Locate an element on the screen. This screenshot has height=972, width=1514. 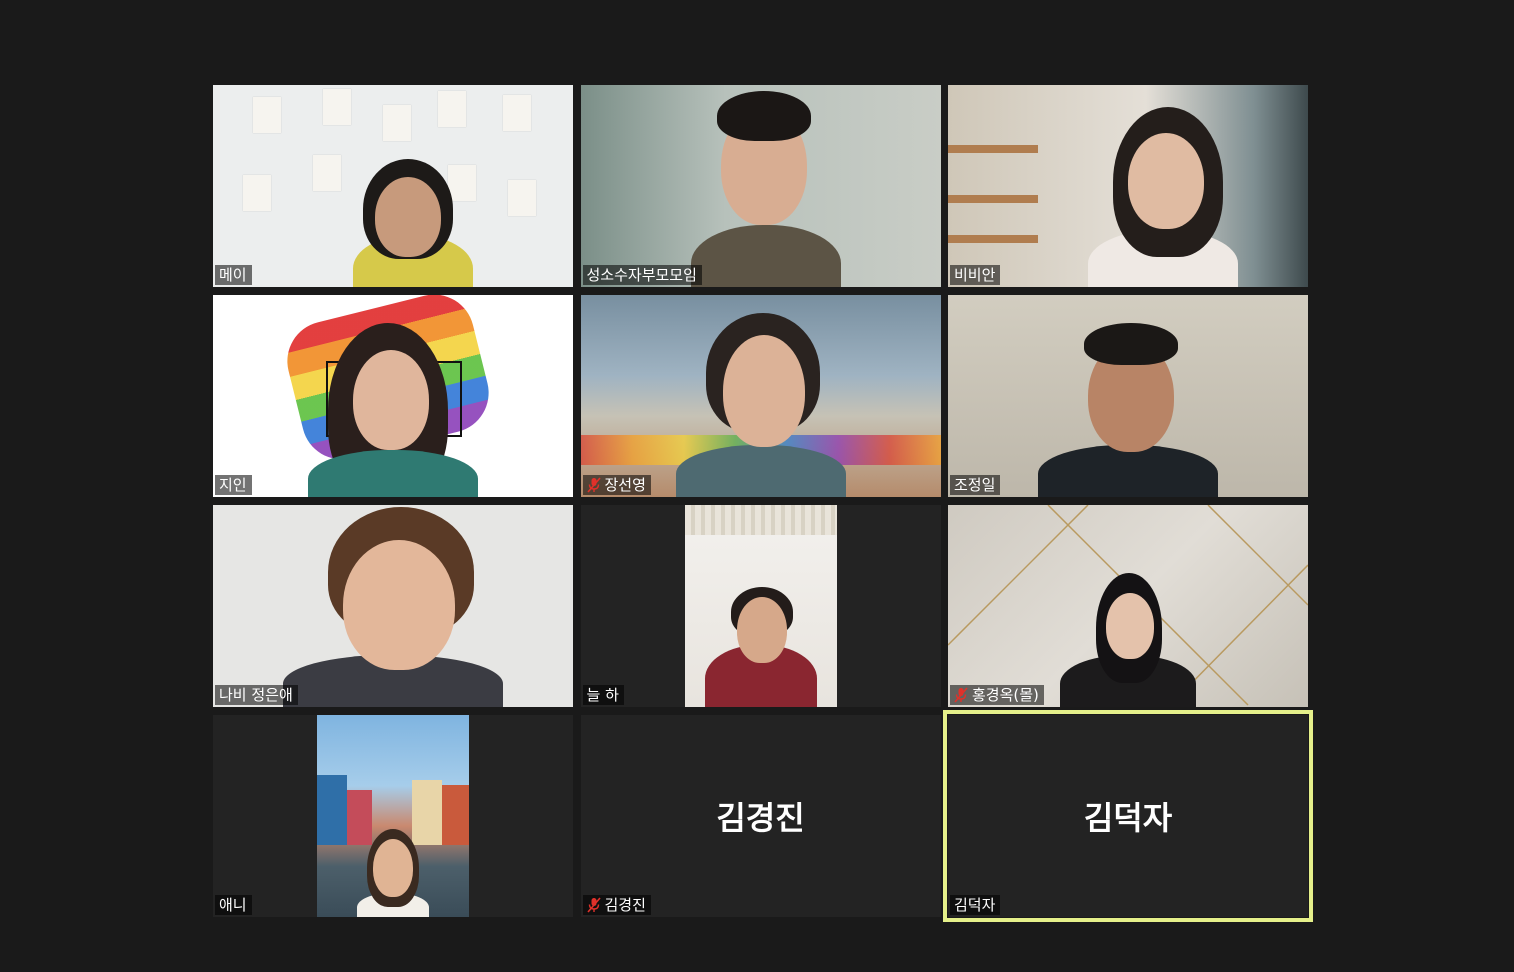
participant-name: 지인 is located at coordinates (233, 485).